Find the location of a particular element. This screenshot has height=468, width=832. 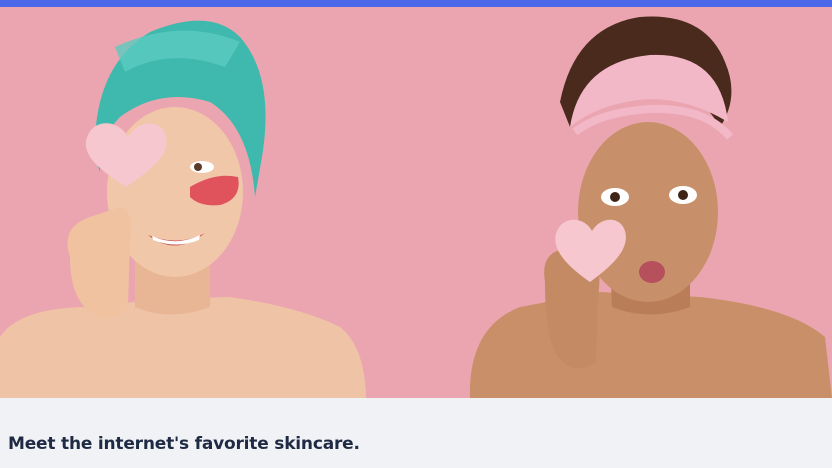

headline-section: Meet the internet's favorite skincare. is located at coordinates (416, 433).